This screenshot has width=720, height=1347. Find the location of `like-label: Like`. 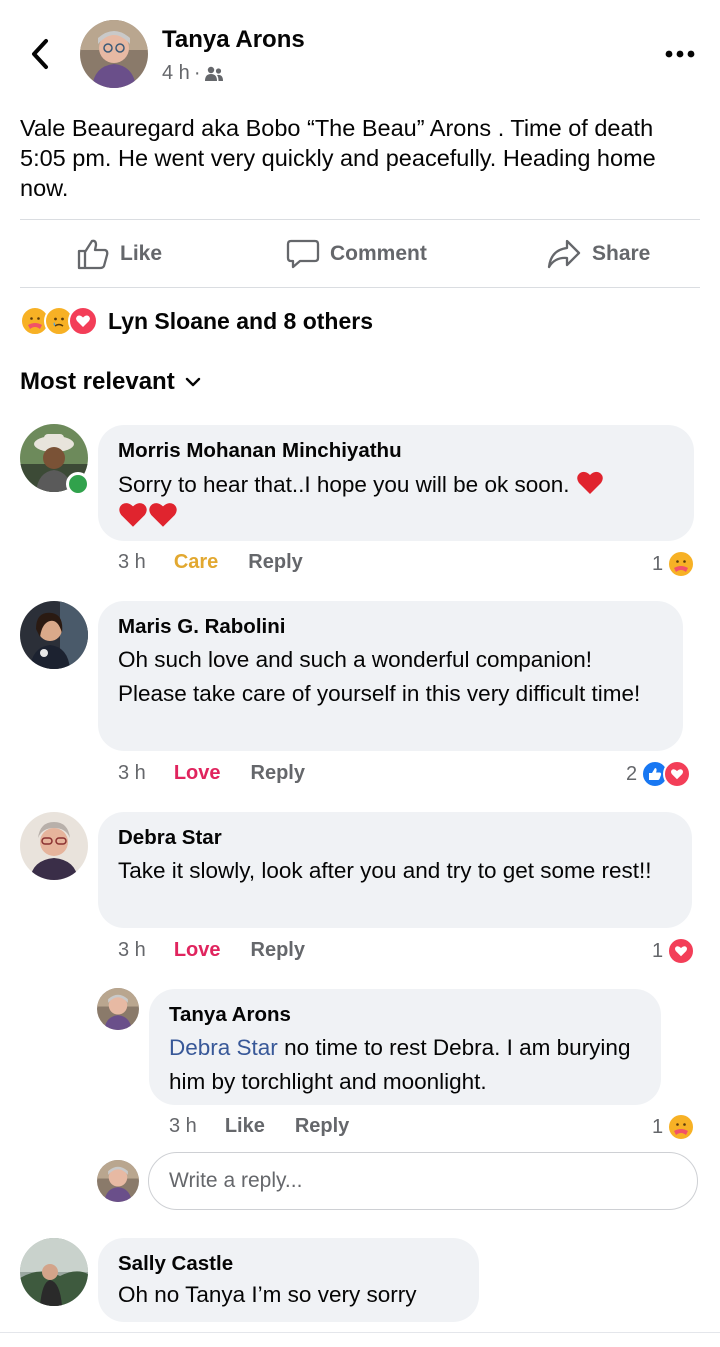

like-label: Like is located at coordinates (141, 253).